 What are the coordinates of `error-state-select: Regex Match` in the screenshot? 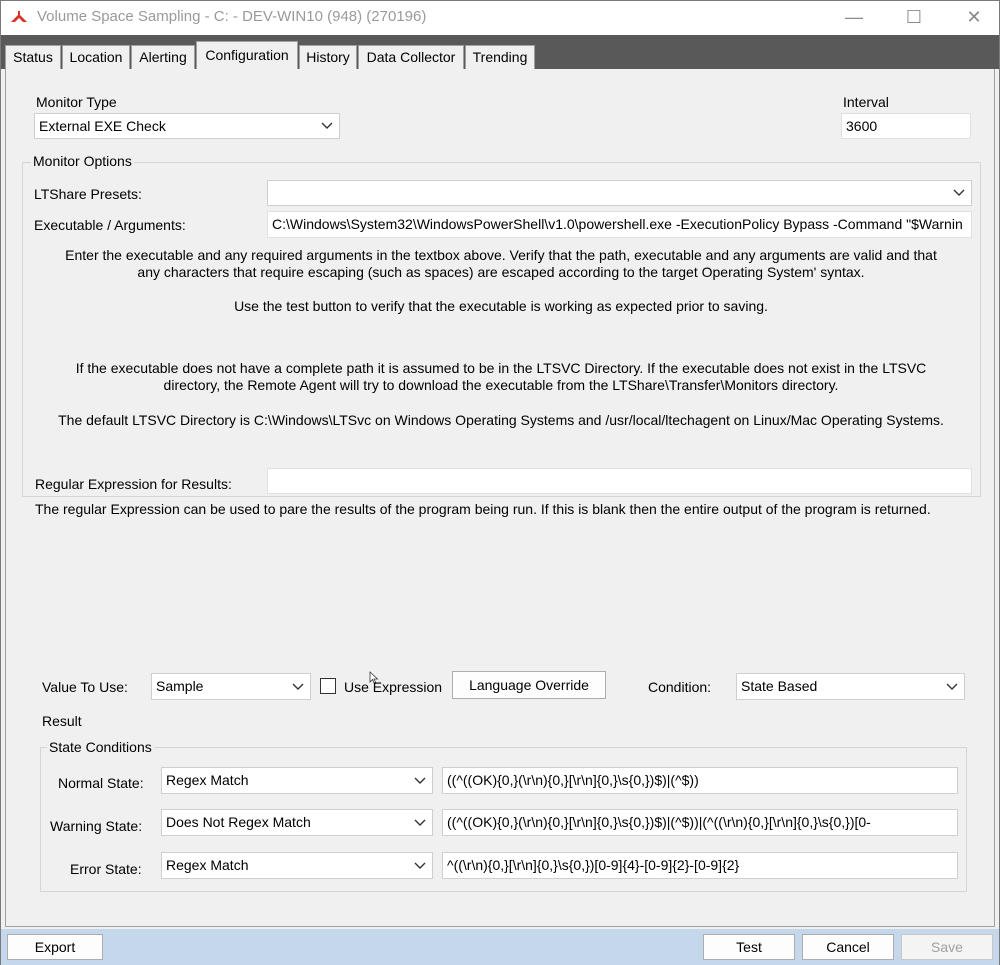 It's located at (297, 865).